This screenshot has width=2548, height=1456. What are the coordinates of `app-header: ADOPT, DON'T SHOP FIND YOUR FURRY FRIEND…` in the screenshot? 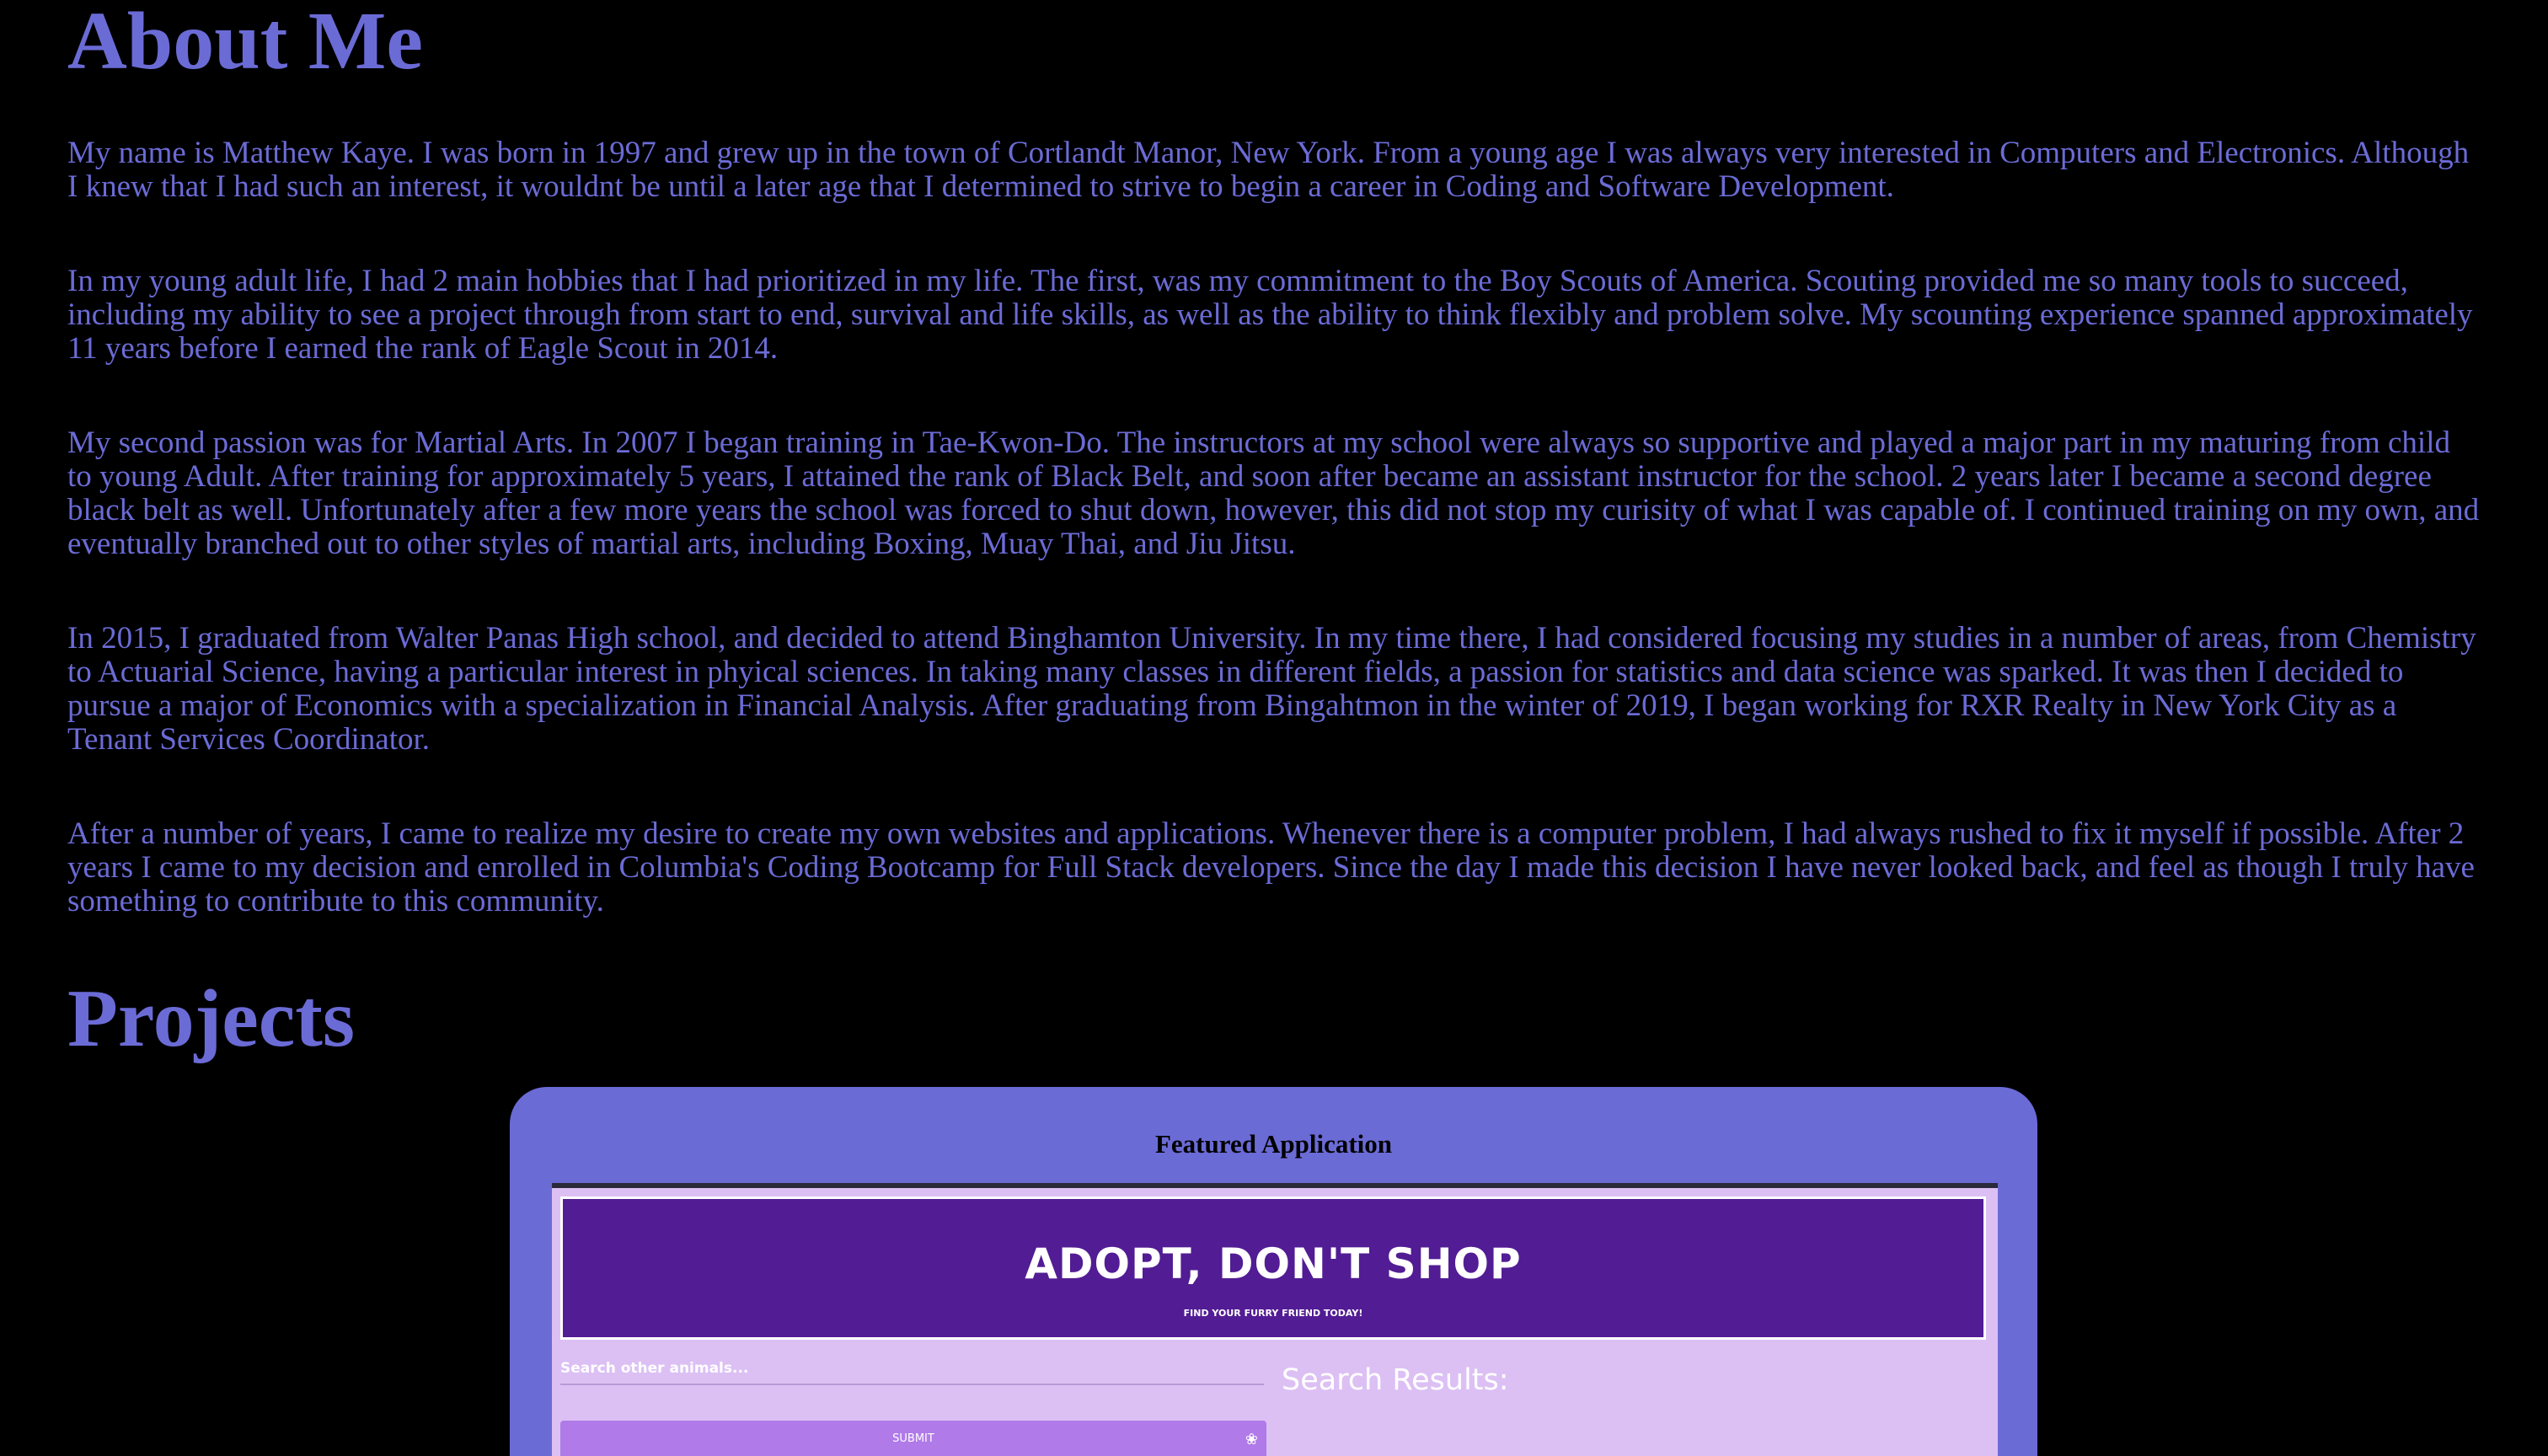 It's located at (1273, 1268).